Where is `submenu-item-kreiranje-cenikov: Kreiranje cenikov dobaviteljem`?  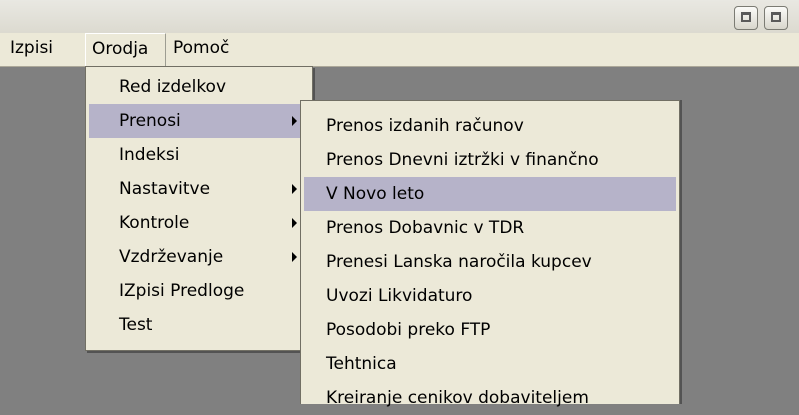
submenu-item-kreiranje-cenikov: Kreiranje cenikov dobaviteljem is located at coordinates (490, 398).